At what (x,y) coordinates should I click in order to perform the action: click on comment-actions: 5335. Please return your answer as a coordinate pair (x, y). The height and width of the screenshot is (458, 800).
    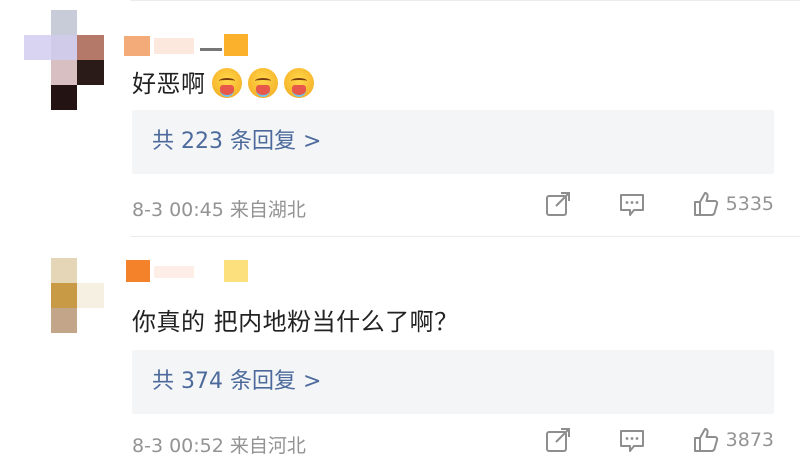
    Looking at the image, I should click on (659, 204).